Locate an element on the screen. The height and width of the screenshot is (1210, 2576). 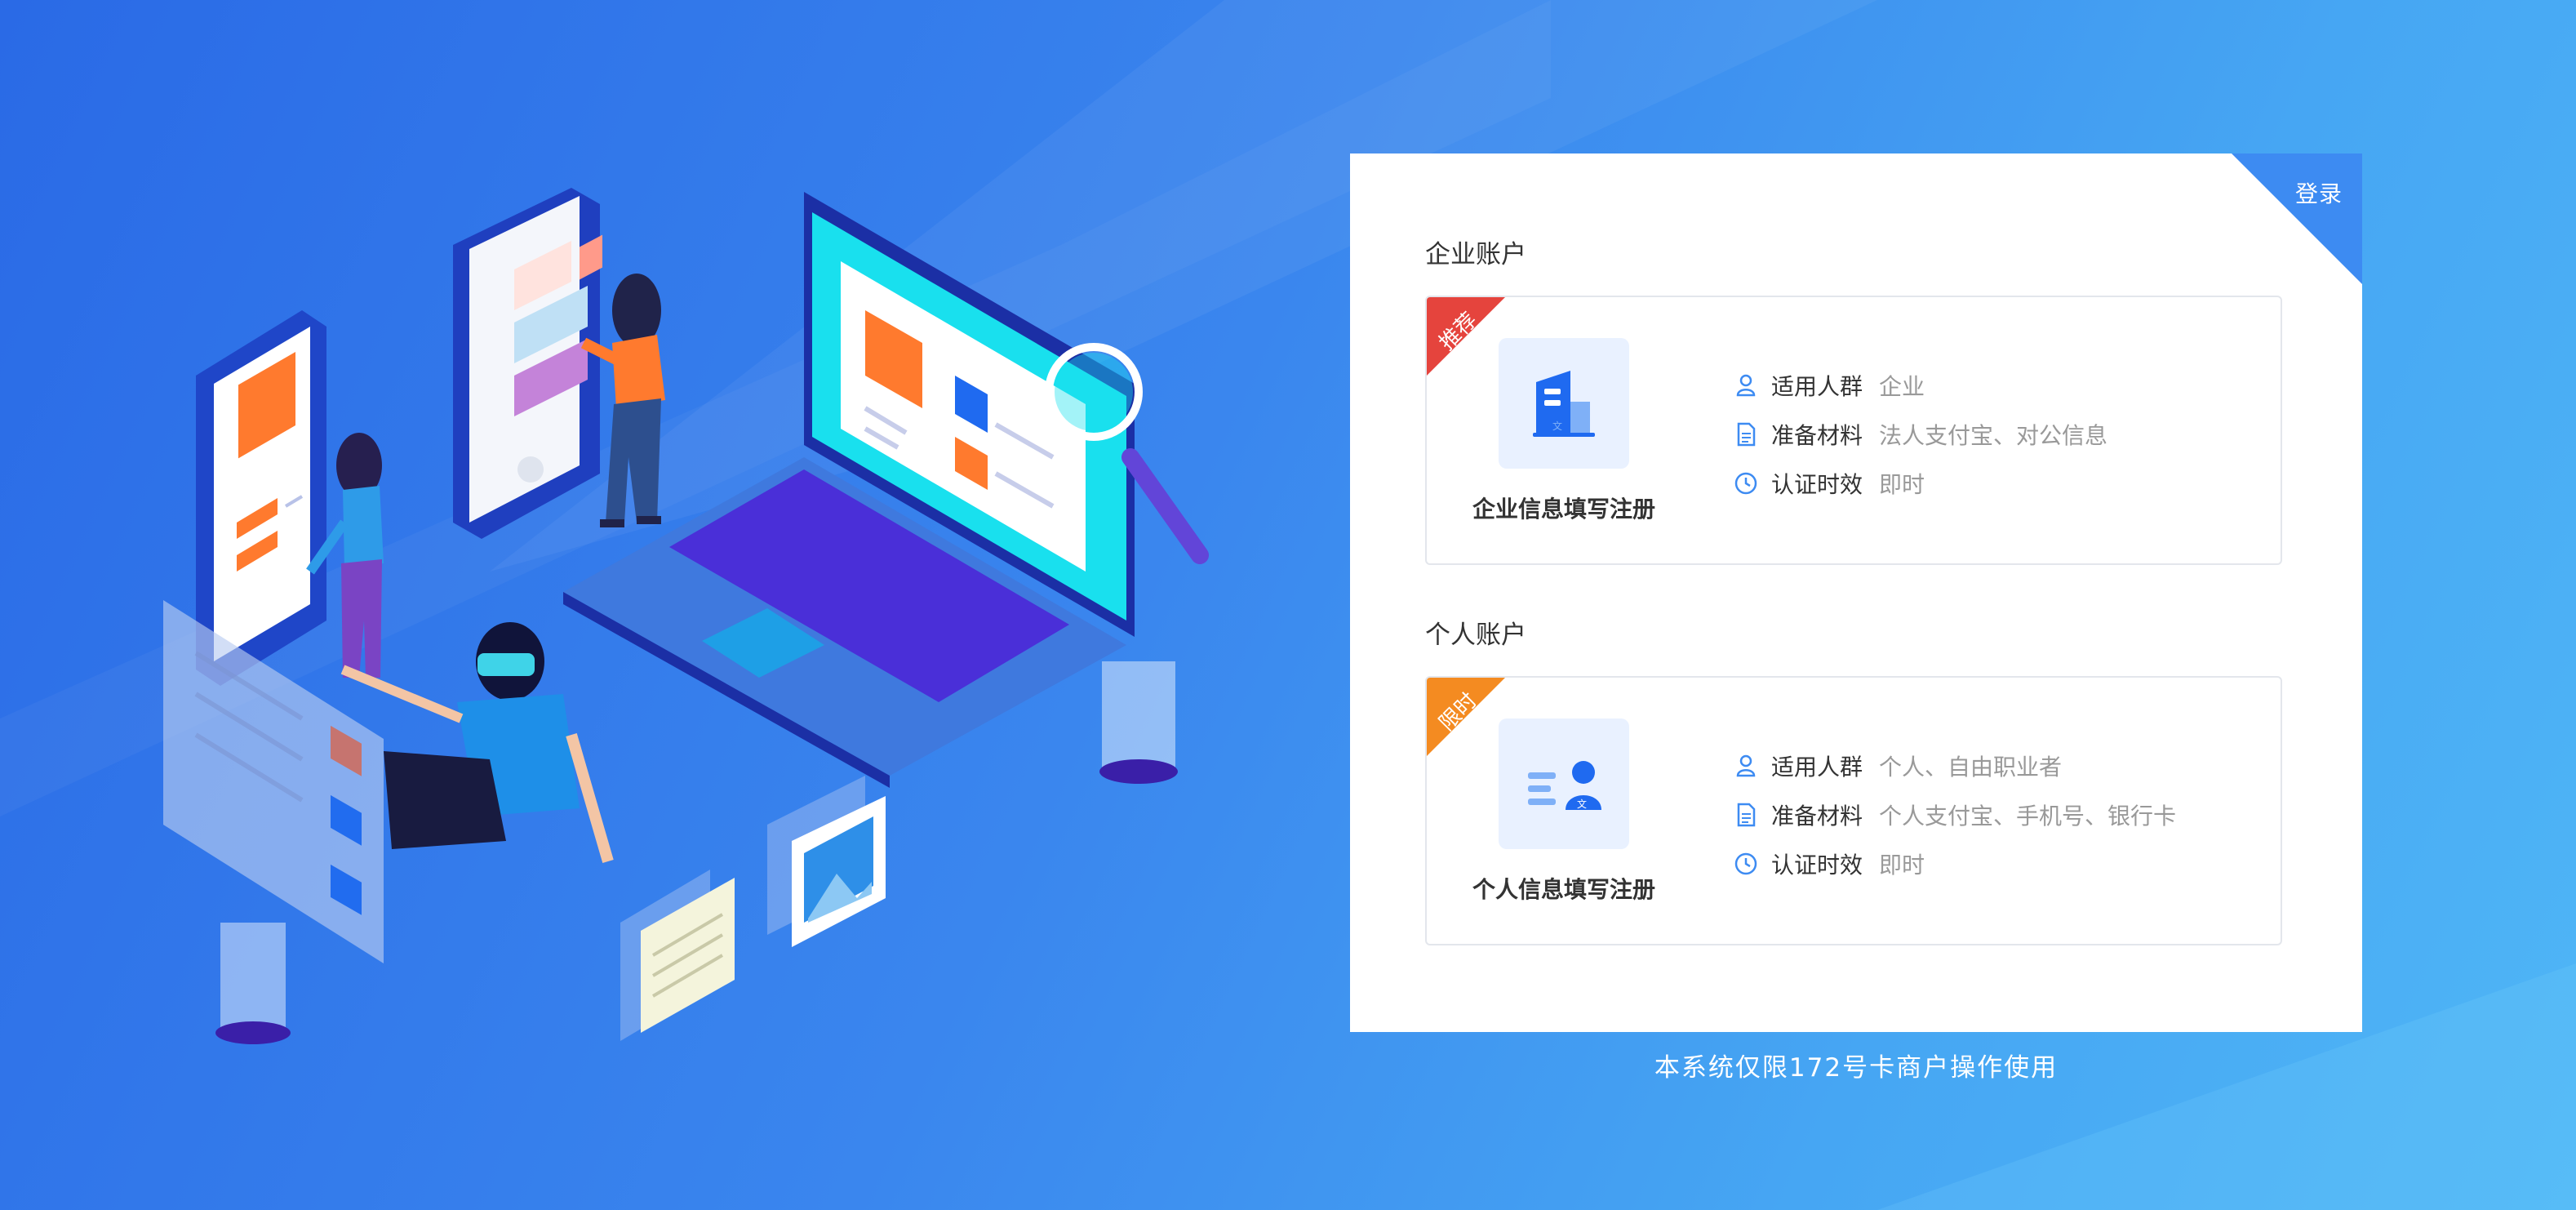
building-icon: 文 is located at coordinates (1564, 404).